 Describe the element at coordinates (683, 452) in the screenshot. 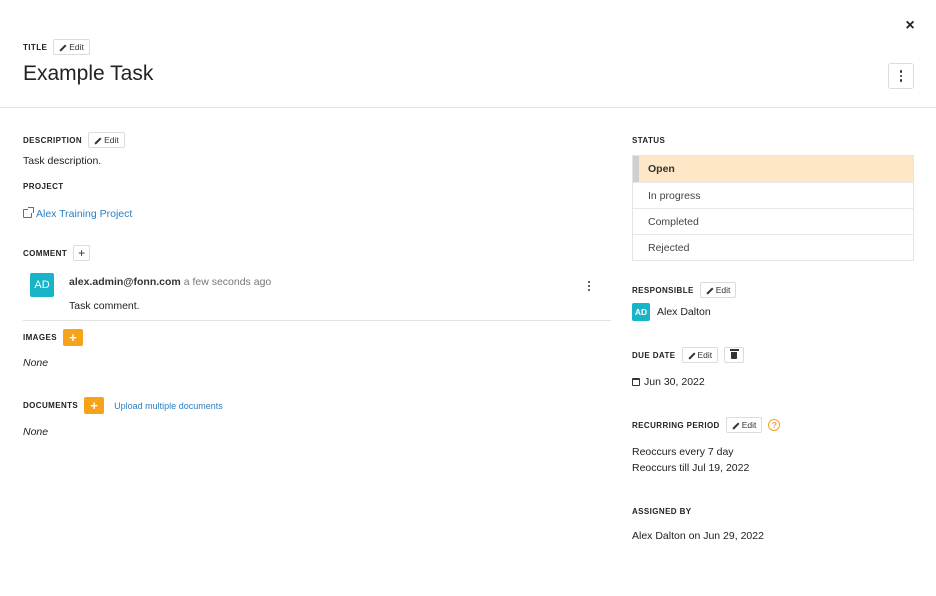

I see `recurring-line-1: Reoccurs every 7 day` at that location.